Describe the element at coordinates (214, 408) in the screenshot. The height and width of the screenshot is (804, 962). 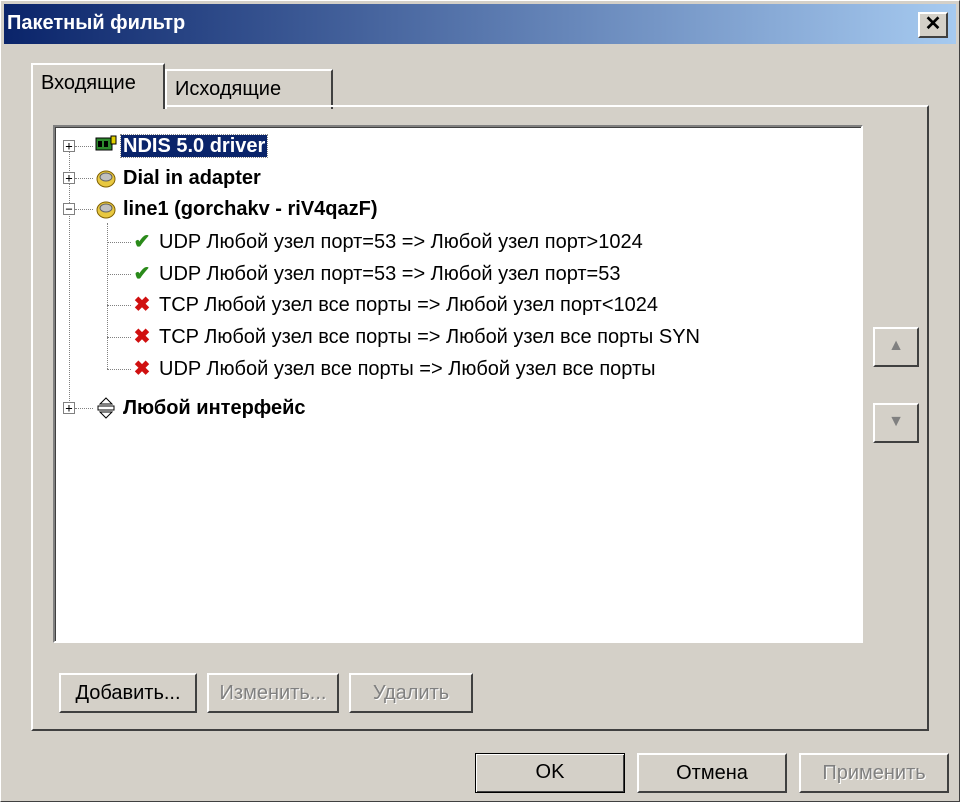
I see `tree-node-any-interface: Любой интерфейс` at that location.